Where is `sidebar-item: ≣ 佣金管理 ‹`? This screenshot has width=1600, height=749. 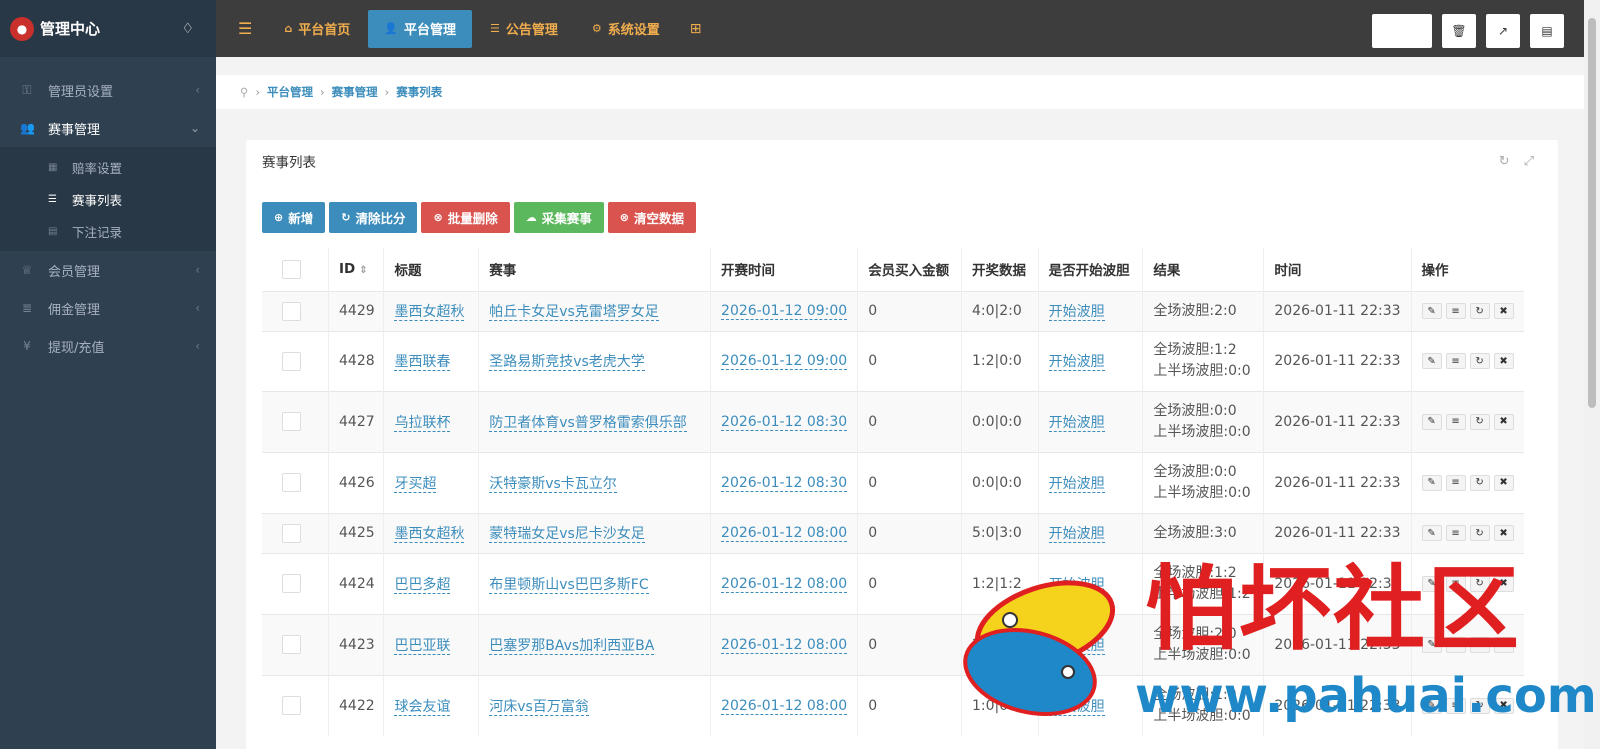 sidebar-item: ≣ 佣金管理 ‹ is located at coordinates (108, 308).